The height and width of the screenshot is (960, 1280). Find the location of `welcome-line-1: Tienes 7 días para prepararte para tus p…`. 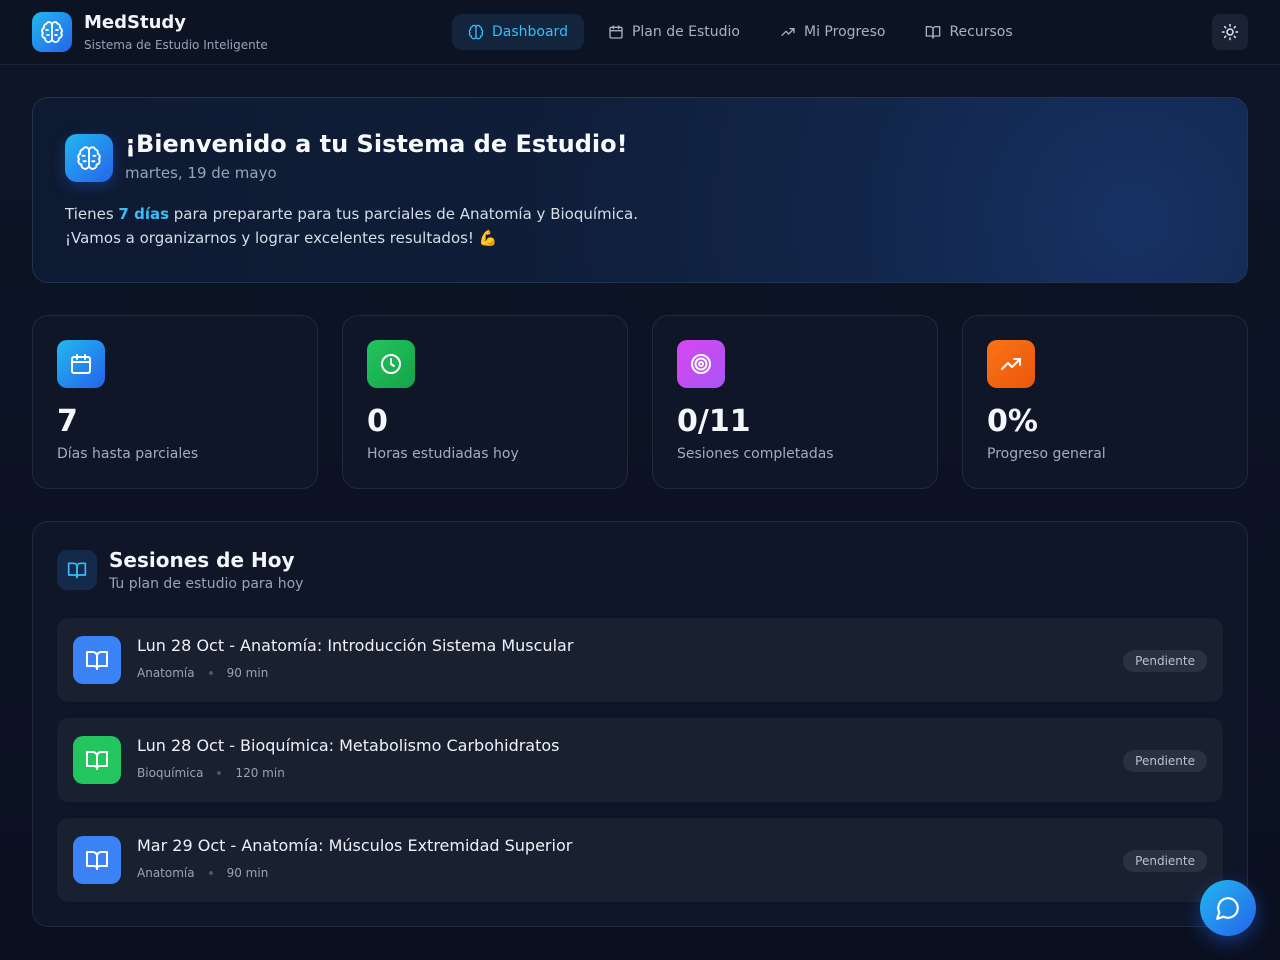

welcome-line-1: Tienes 7 días para prepararte para tus p… is located at coordinates (352, 214).